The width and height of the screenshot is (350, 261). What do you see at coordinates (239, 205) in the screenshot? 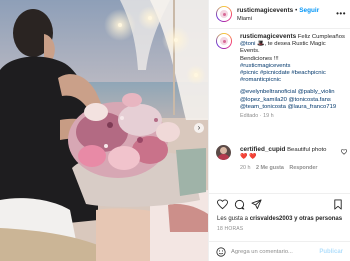
I see `comment-bubble-icon` at bounding box center [239, 205].